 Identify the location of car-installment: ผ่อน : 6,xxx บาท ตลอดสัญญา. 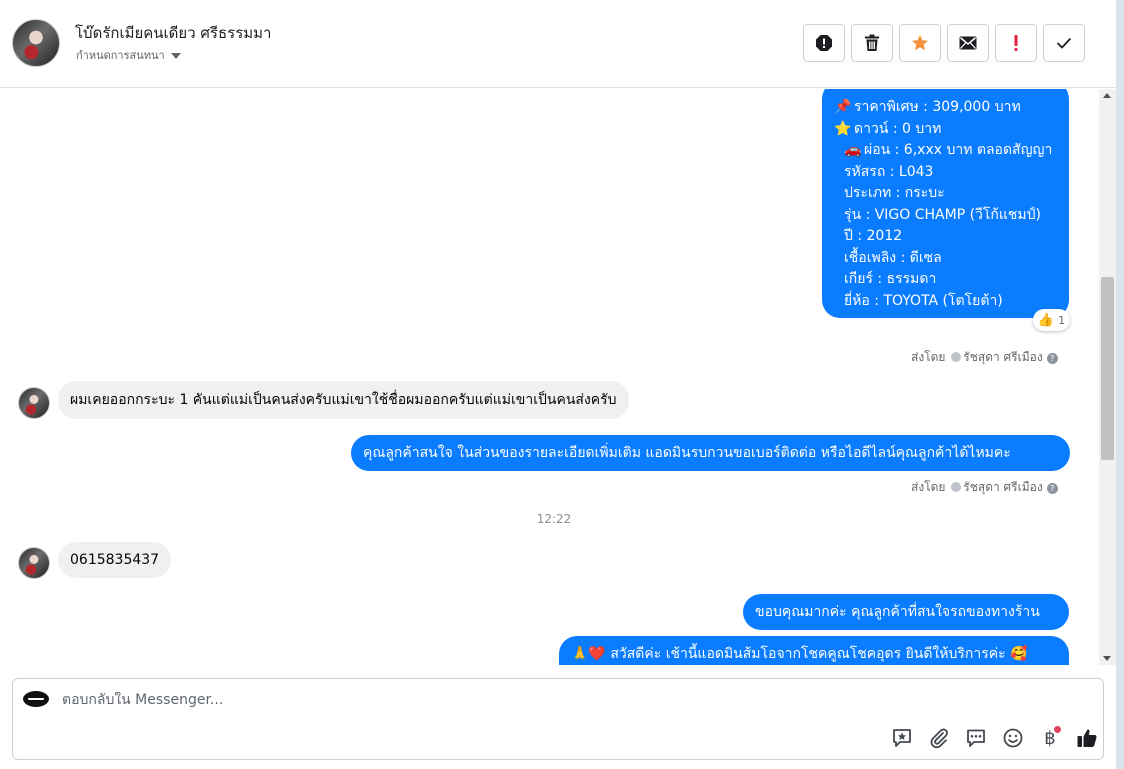
(958, 150).